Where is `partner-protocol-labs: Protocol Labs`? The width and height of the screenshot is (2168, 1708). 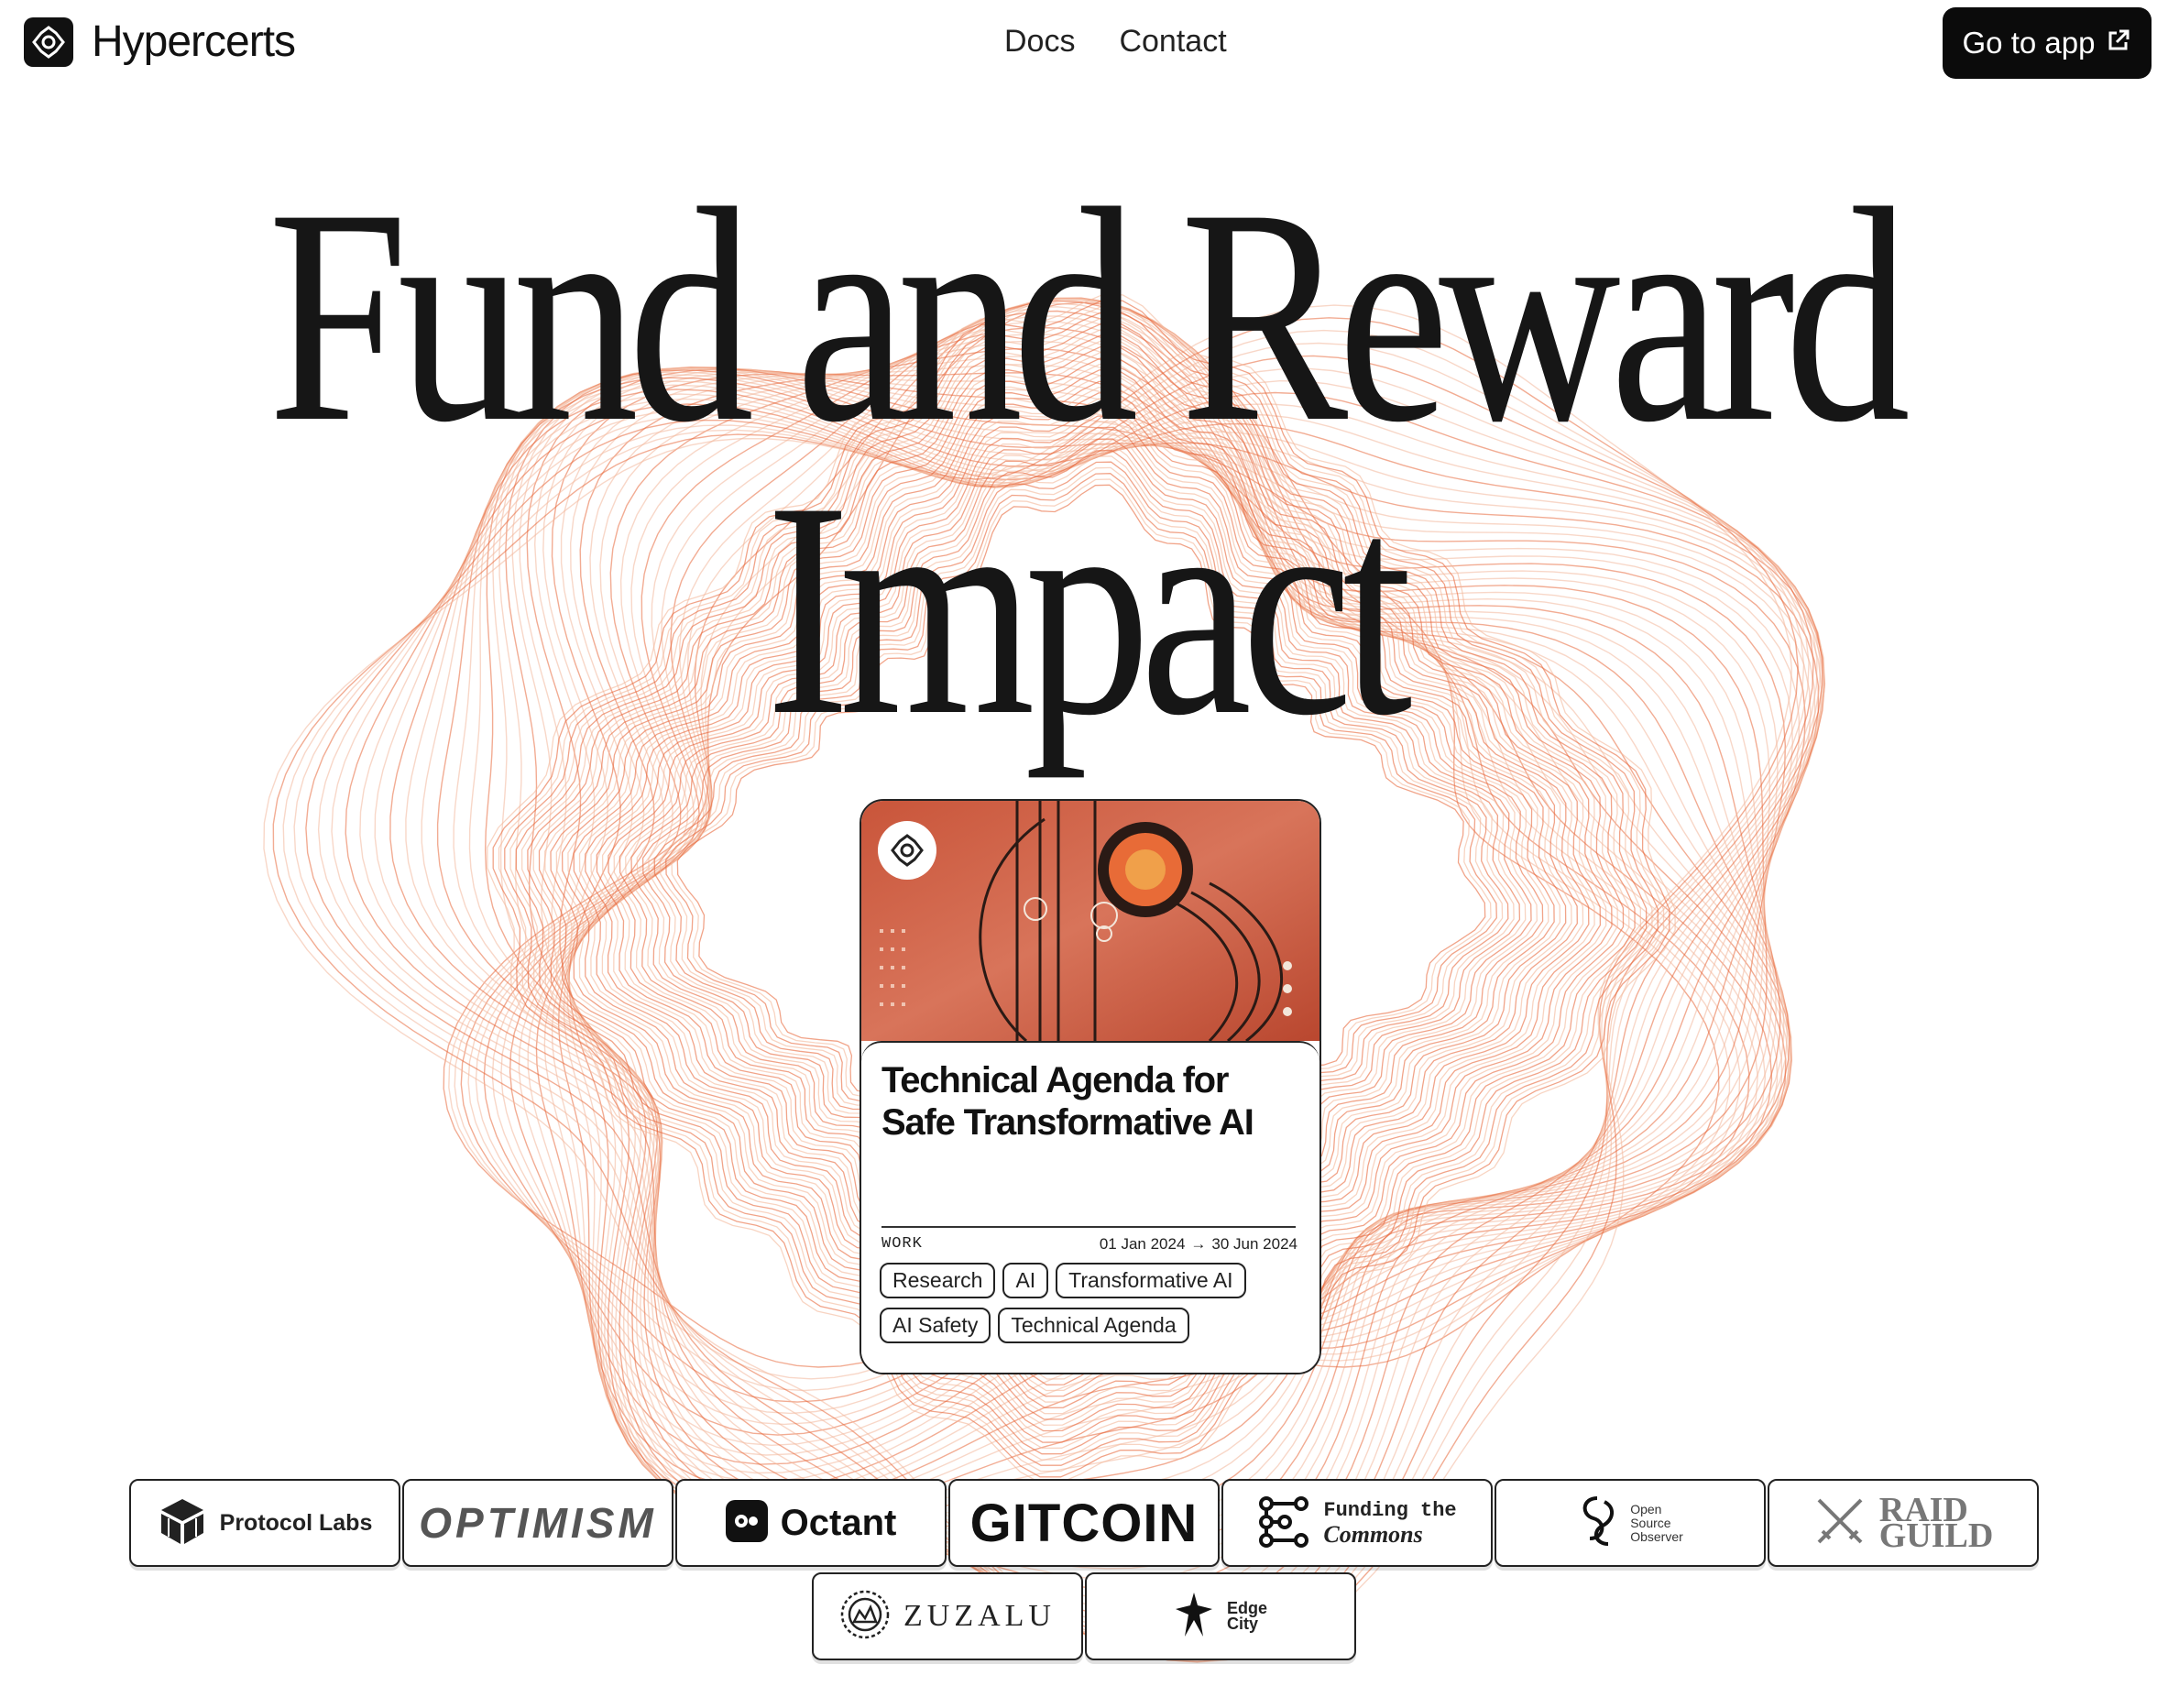 partner-protocol-labs: Protocol Labs is located at coordinates (264, 1523).